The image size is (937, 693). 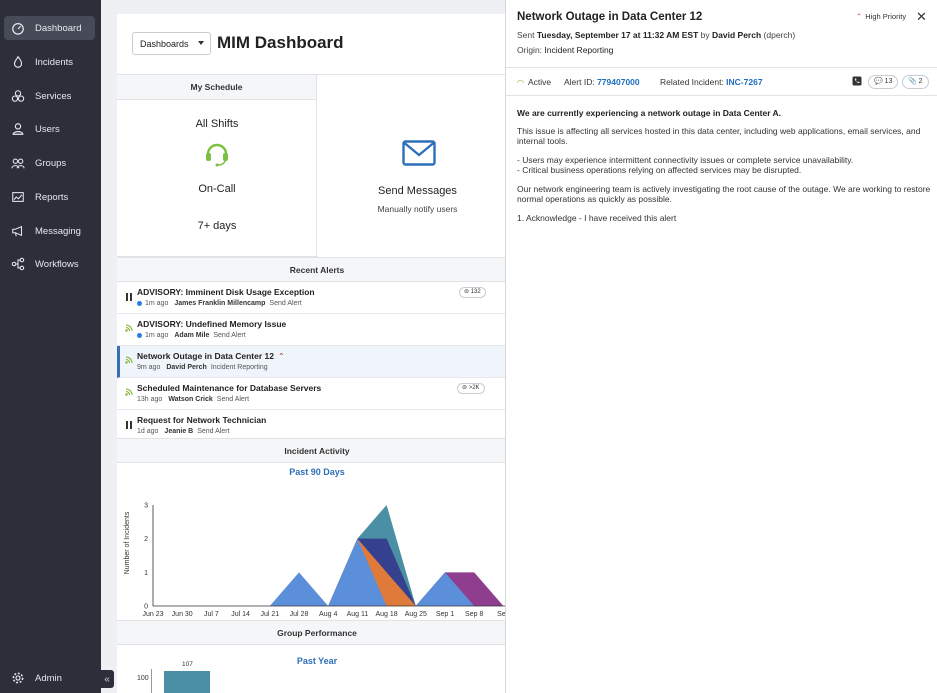 What do you see at coordinates (317, 472) in the screenshot?
I see `chart-title: Past 90 Days` at bounding box center [317, 472].